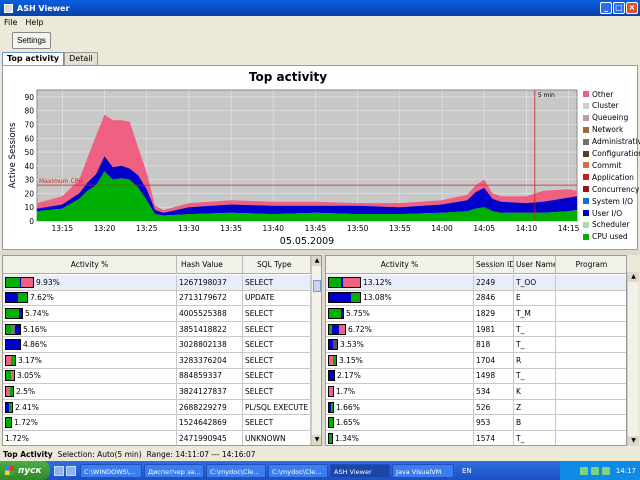 Image resolution: width=640 pixels, height=480 pixels. I want to click on y-tick-label: 0, so click(31, 221).